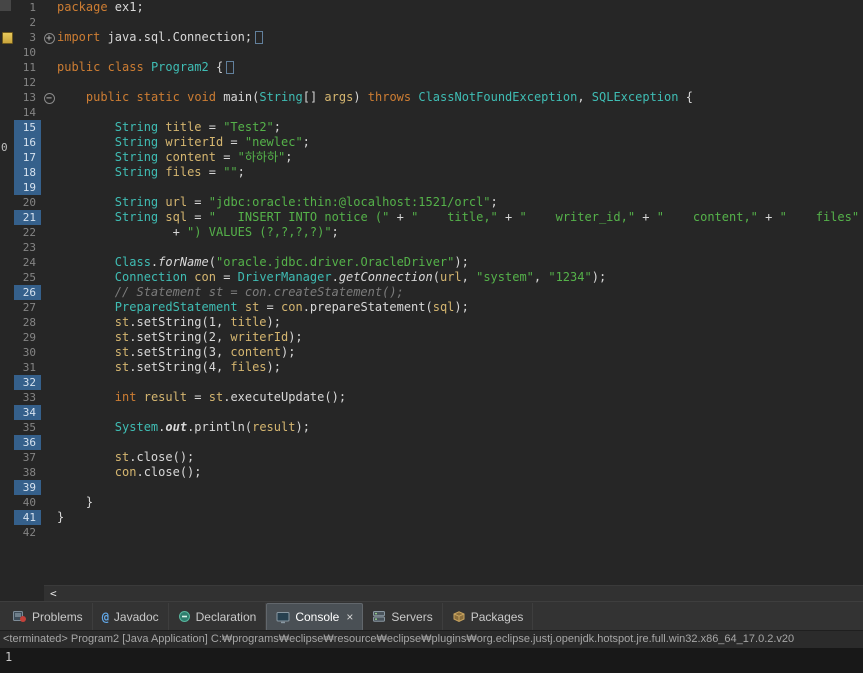 The width and height of the screenshot is (863, 673). What do you see at coordinates (27, 322) in the screenshot?
I see `line-number: 28` at bounding box center [27, 322].